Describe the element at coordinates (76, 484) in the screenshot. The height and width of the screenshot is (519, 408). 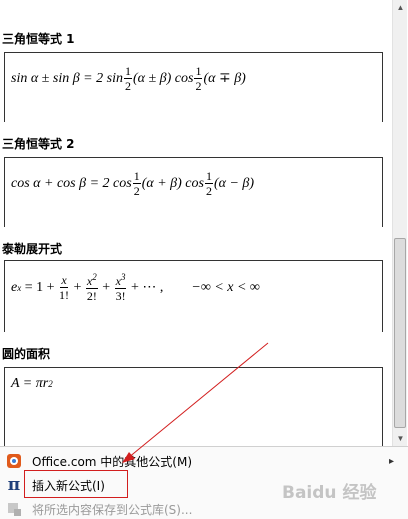
I see `annotation-highlight-box` at that location.